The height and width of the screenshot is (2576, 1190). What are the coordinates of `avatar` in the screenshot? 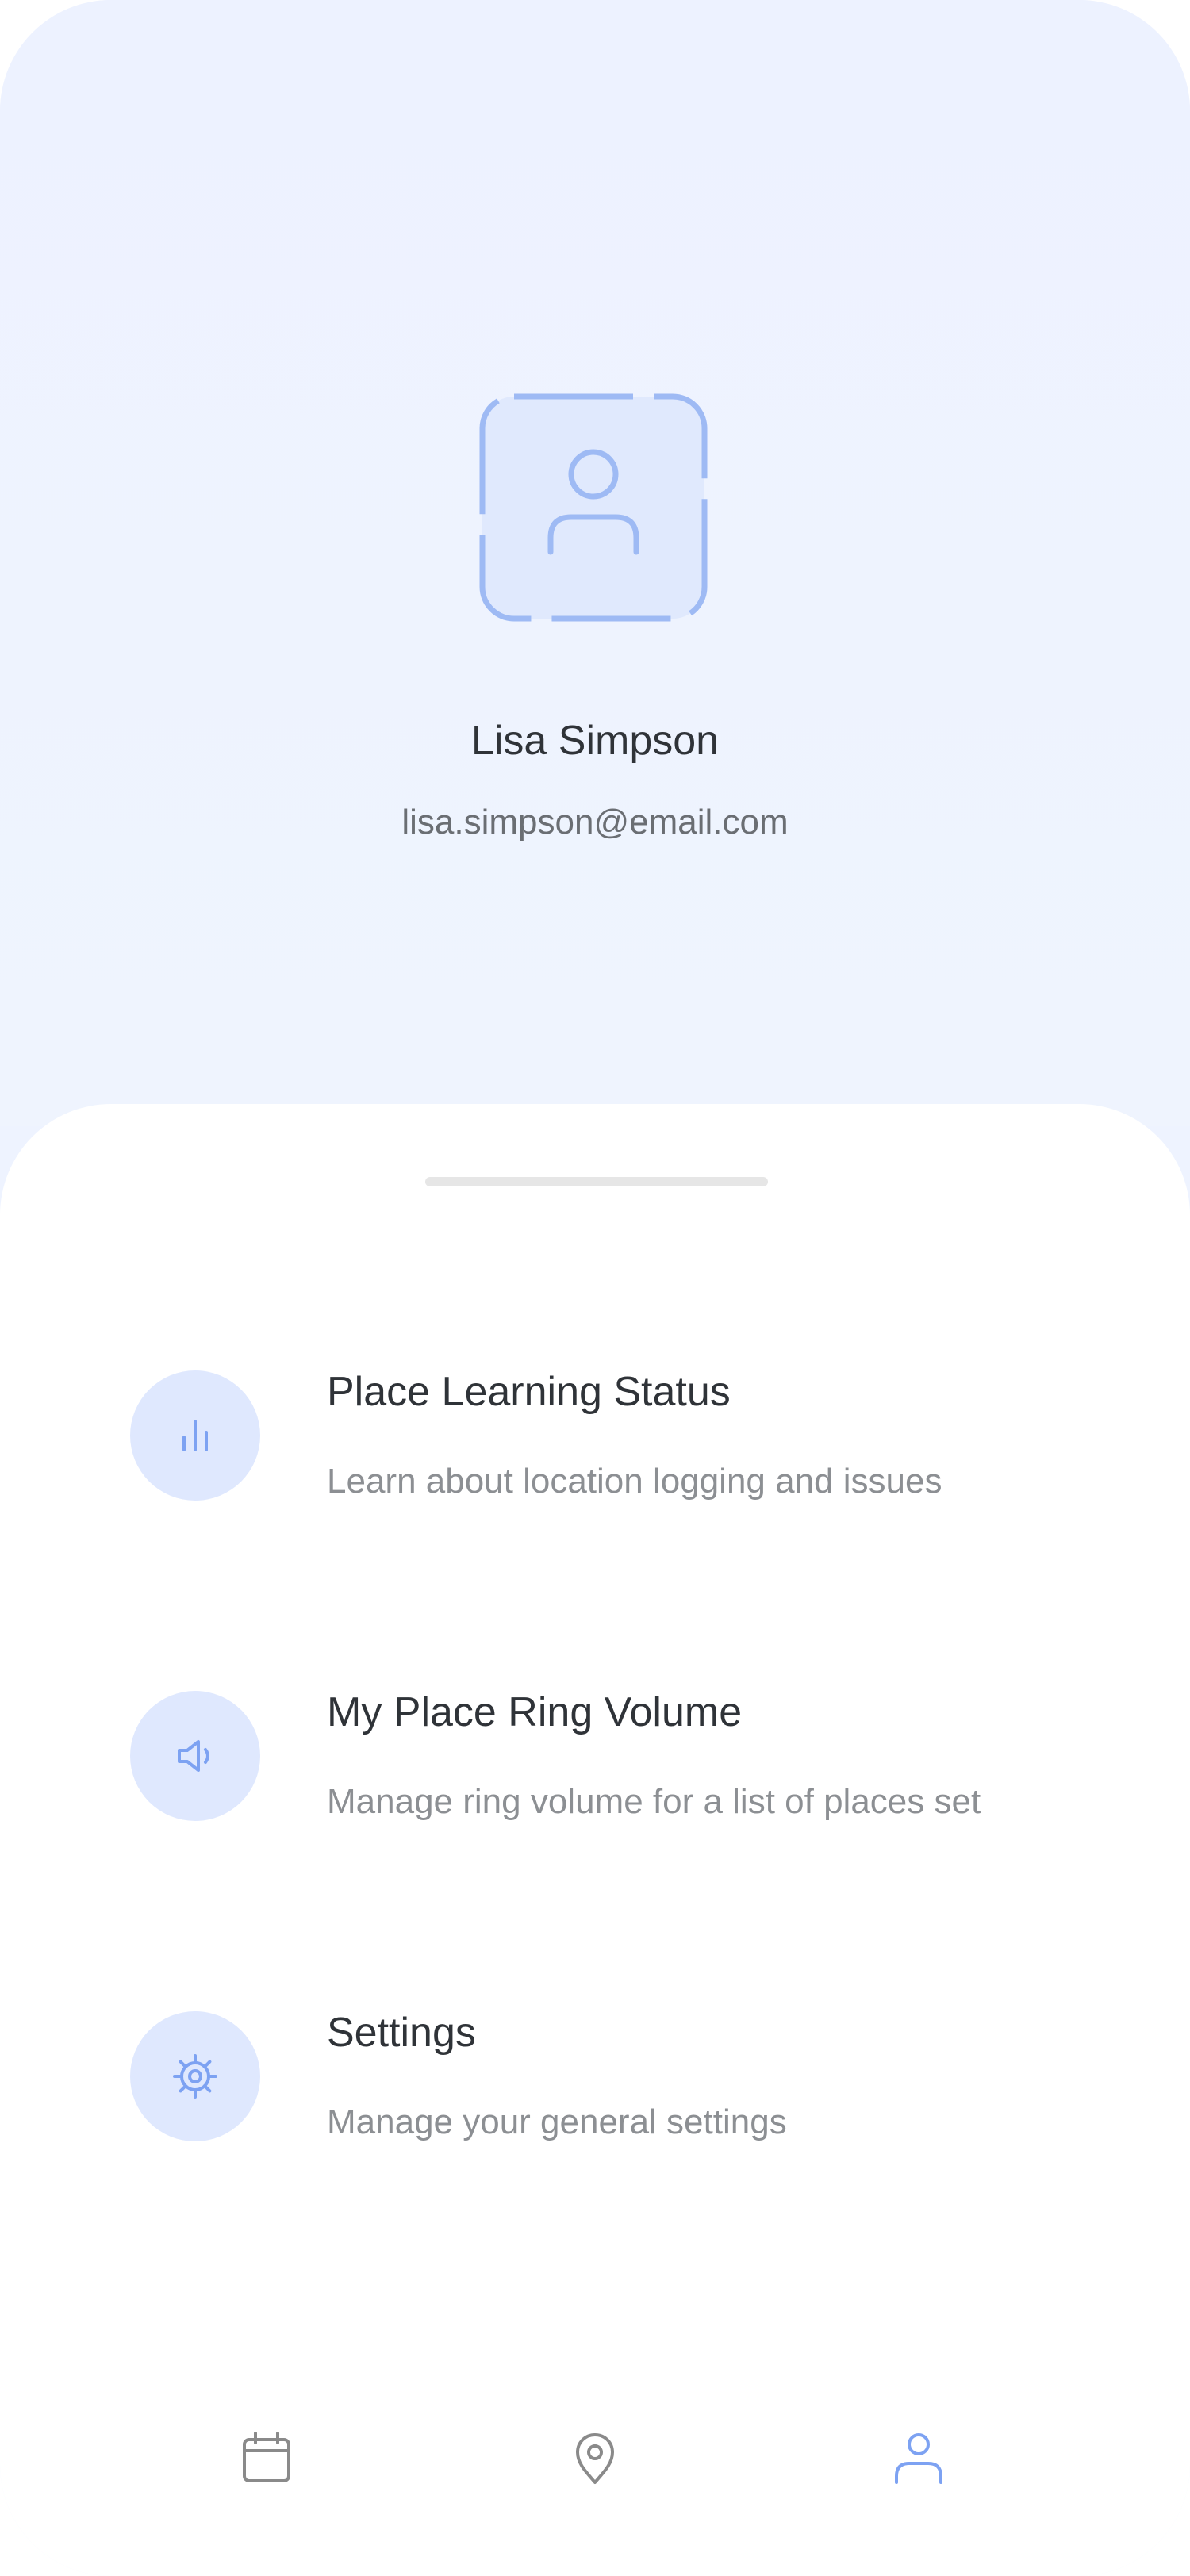 It's located at (593, 508).